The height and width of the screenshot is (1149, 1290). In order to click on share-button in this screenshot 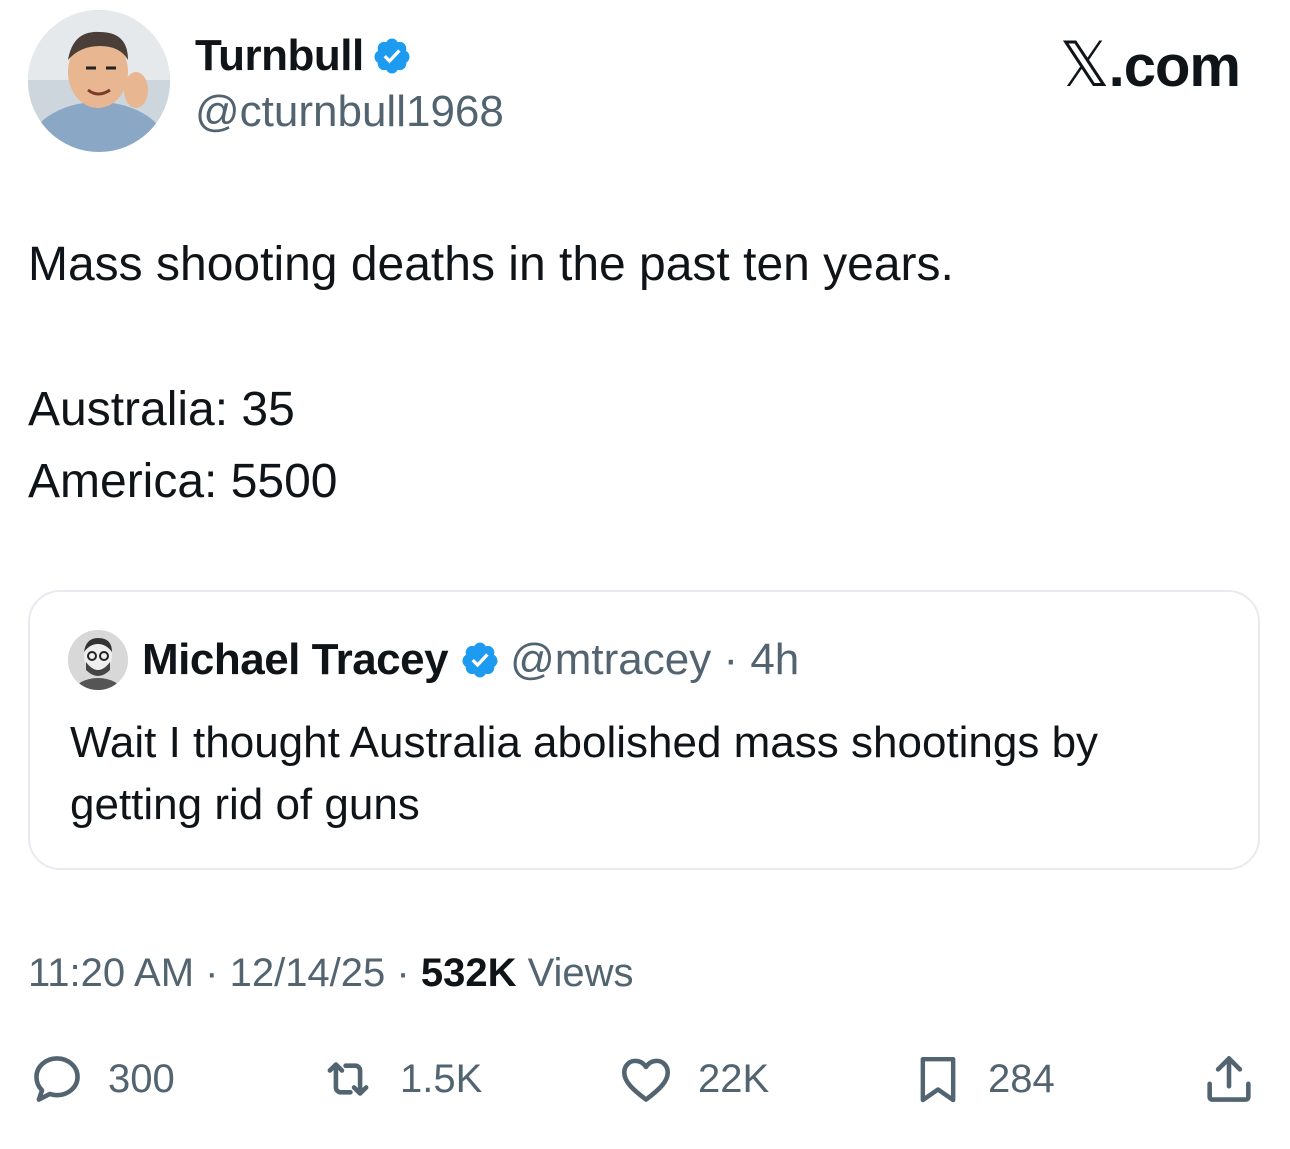, I will do `click(1229, 1079)`.